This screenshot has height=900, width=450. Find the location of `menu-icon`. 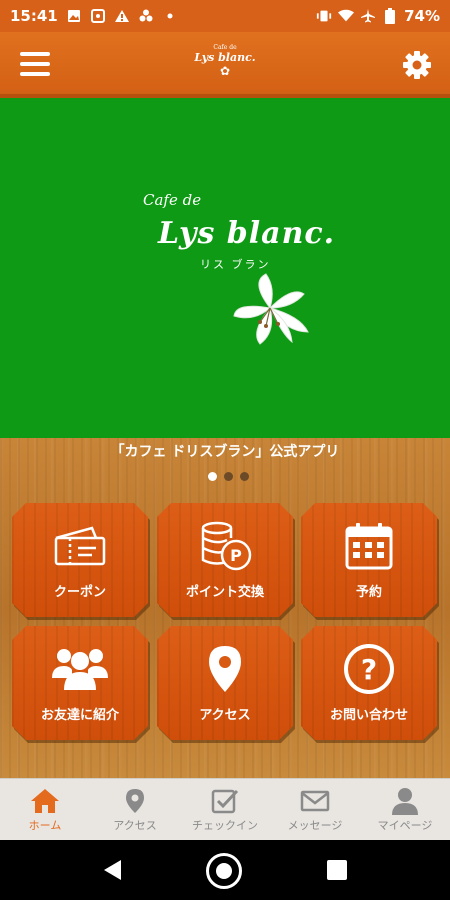

menu-icon is located at coordinates (35, 54).